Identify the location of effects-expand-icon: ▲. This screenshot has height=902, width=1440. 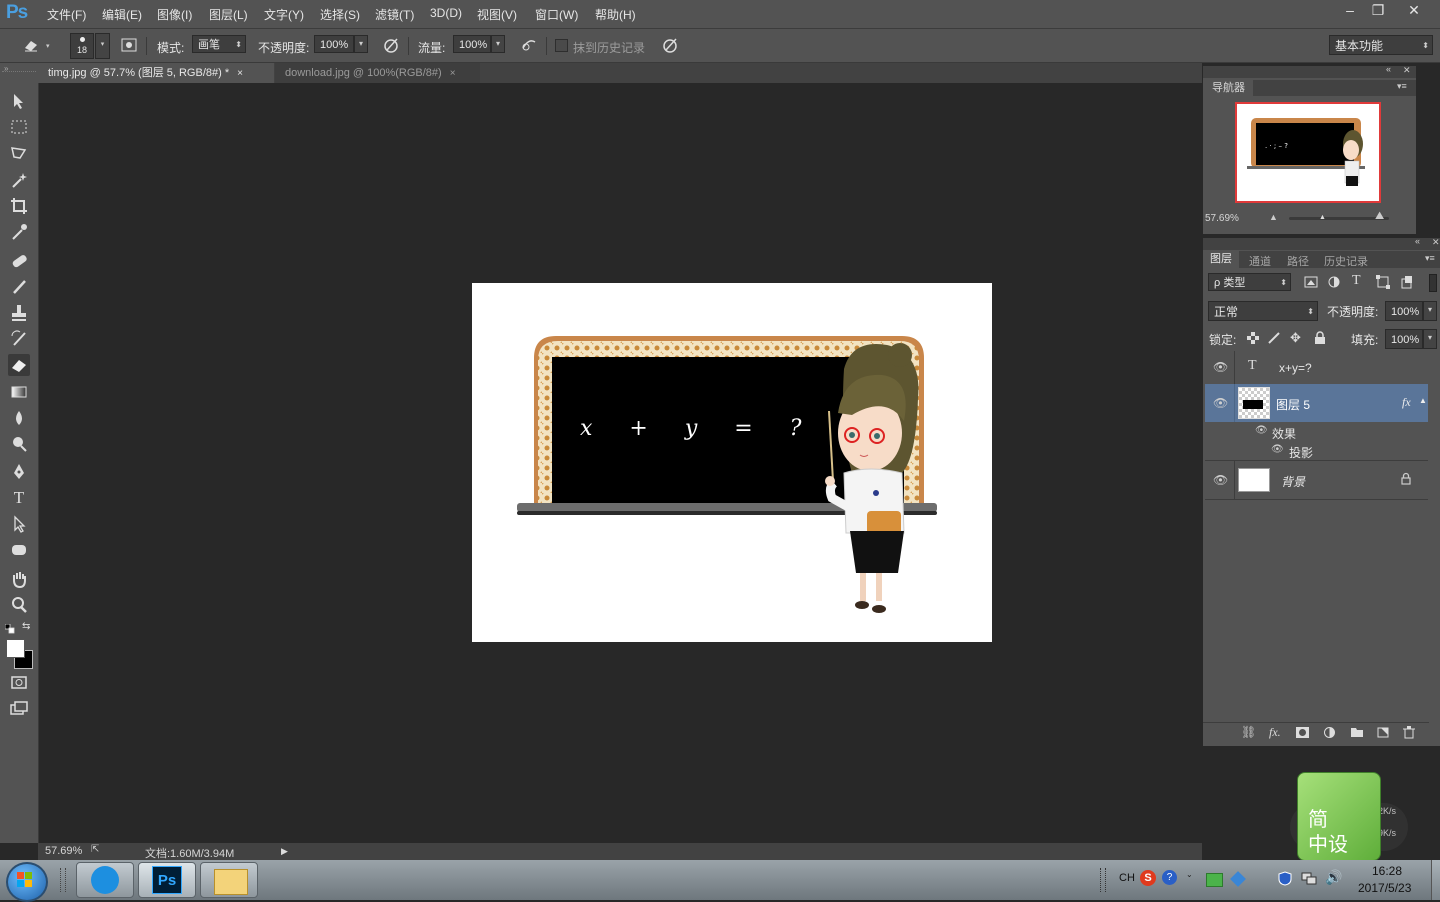
(1423, 400).